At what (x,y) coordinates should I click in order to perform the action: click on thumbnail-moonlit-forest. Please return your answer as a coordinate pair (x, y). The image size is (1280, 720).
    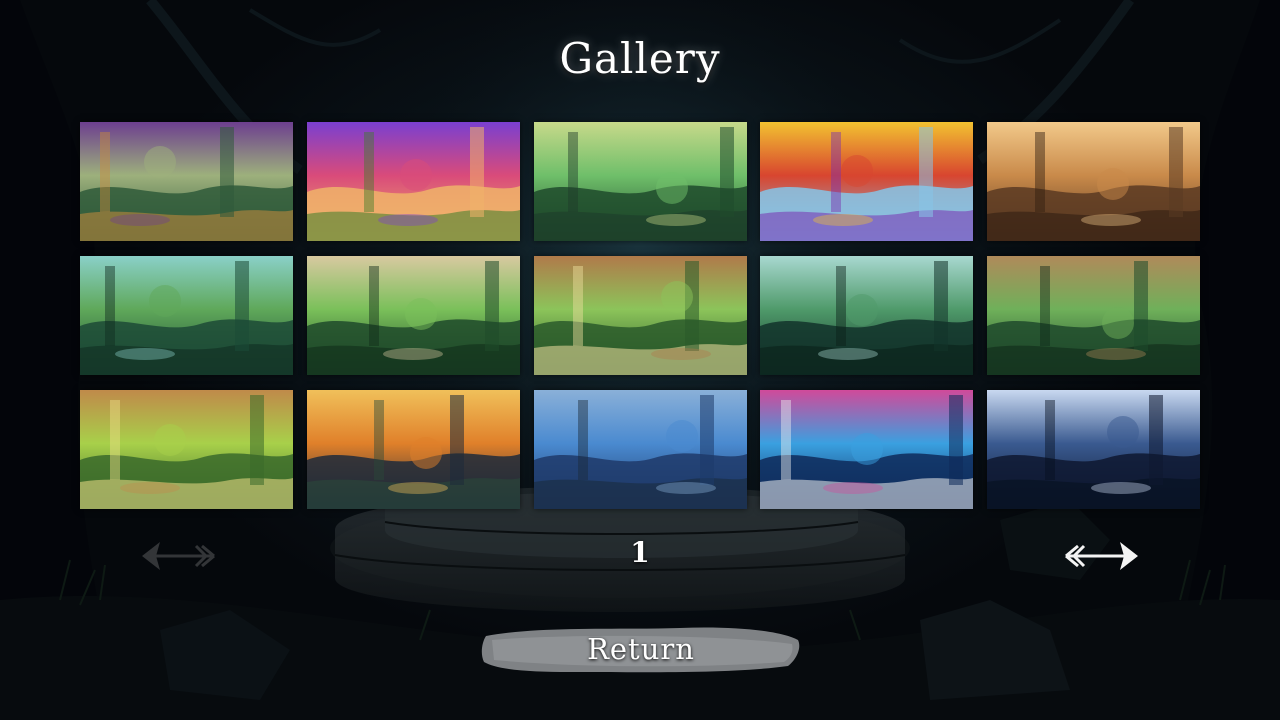
    Looking at the image, I should click on (1093, 449).